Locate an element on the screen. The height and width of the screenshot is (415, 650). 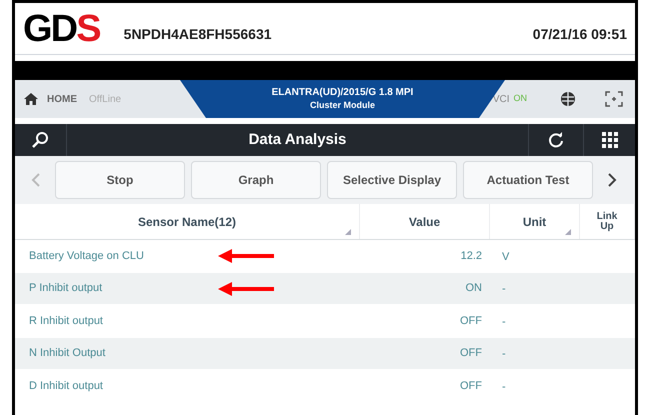
logo: GDS is located at coordinates (61, 29).